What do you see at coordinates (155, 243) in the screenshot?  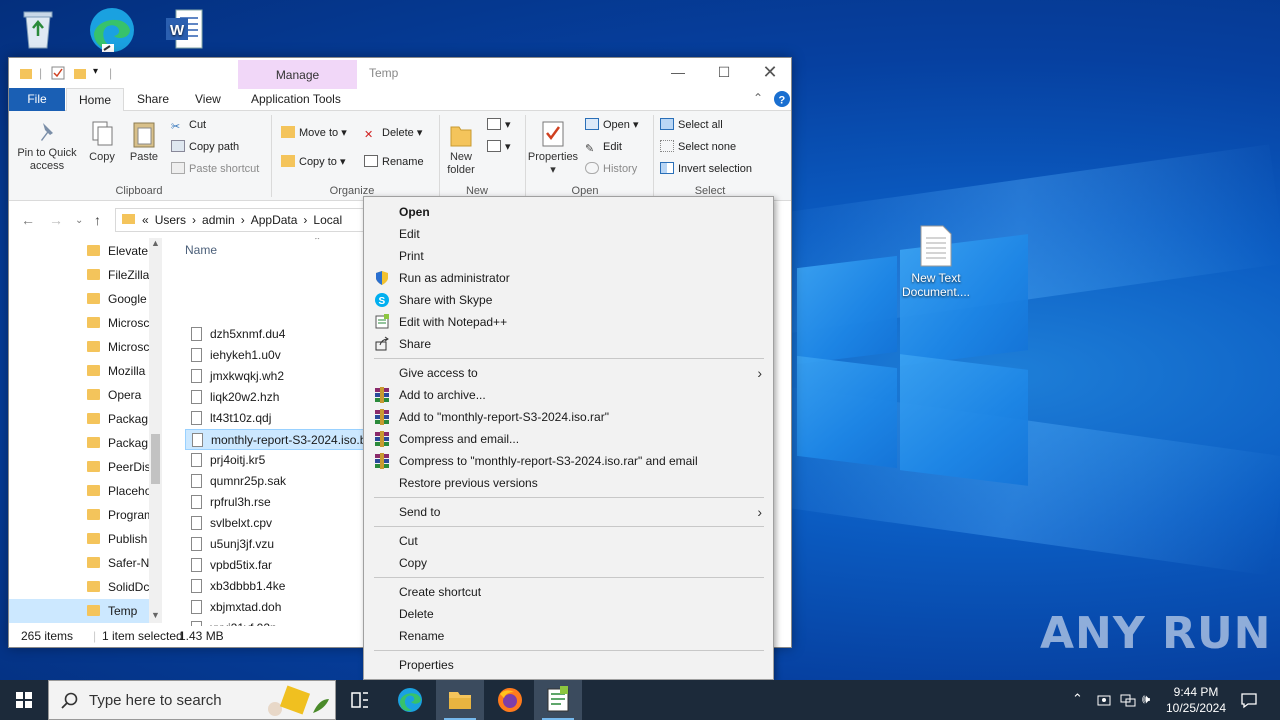 I see `scroll-up-icon: ▲` at bounding box center [155, 243].